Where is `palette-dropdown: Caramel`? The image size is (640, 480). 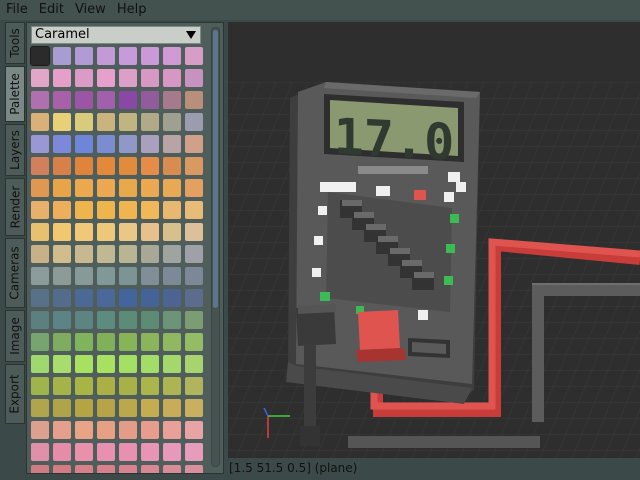 palette-dropdown: Caramel is located at coordinates (116, 35).